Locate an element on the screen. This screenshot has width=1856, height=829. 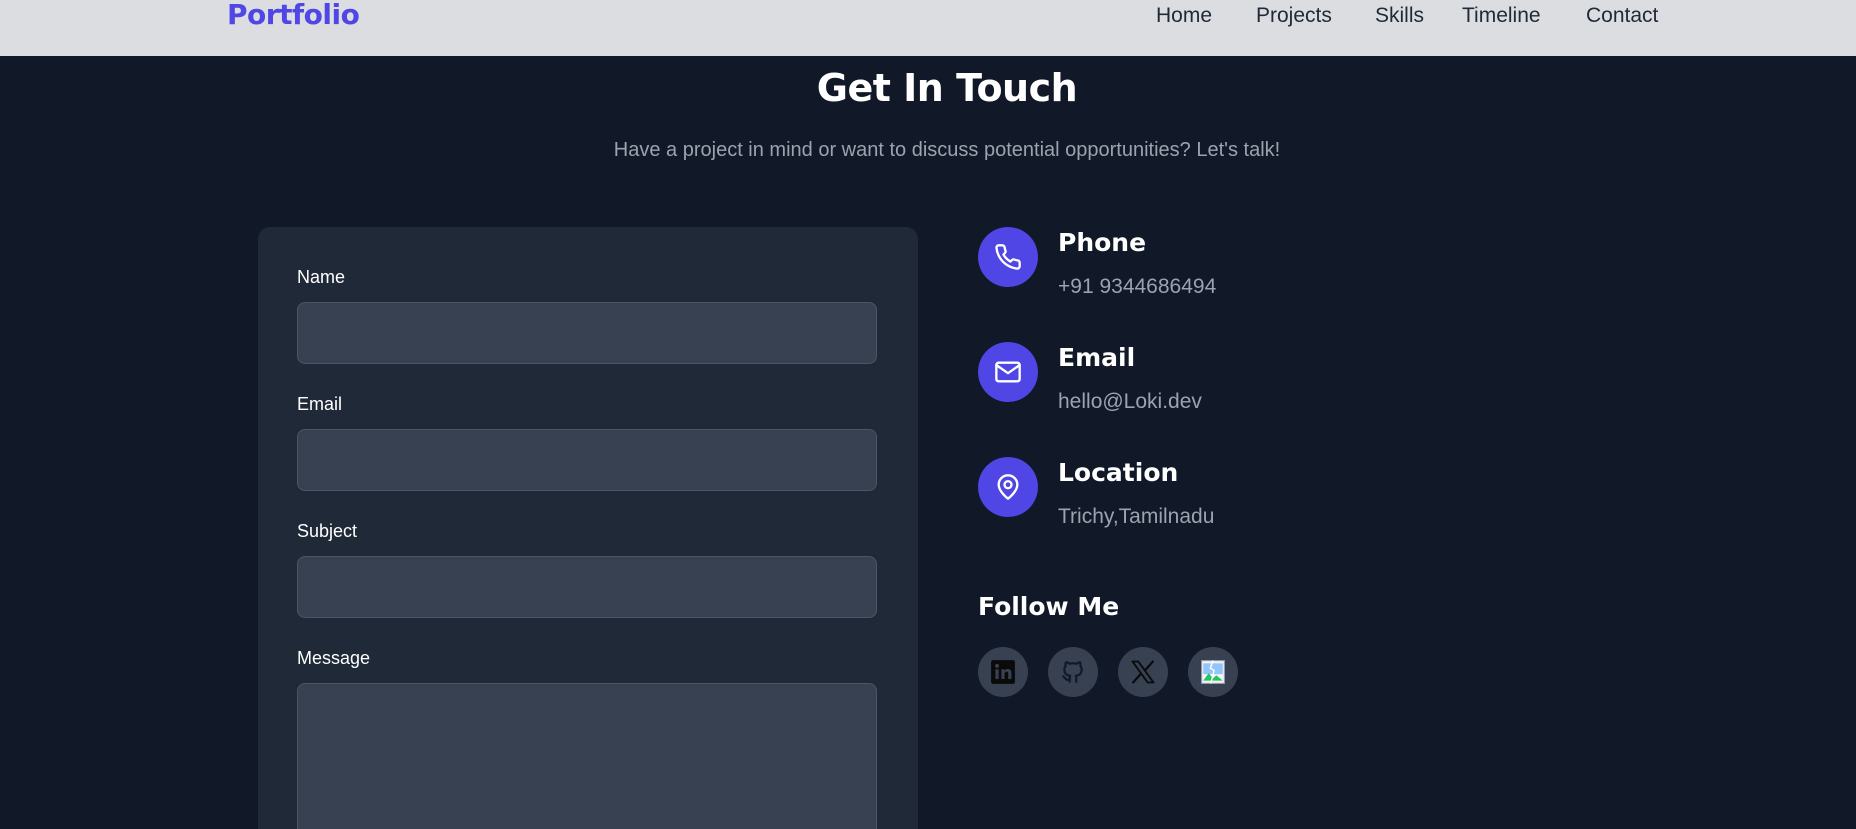
contact-location: Location Trichy,Tamilnadu is located at coordinates (1178, 497).